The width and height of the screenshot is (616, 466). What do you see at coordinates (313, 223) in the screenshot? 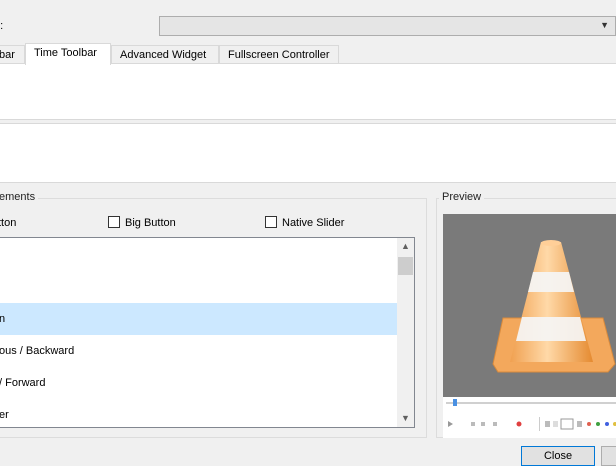
I see `native-slider-label: Native Slider` at bounding box center [313, 223].